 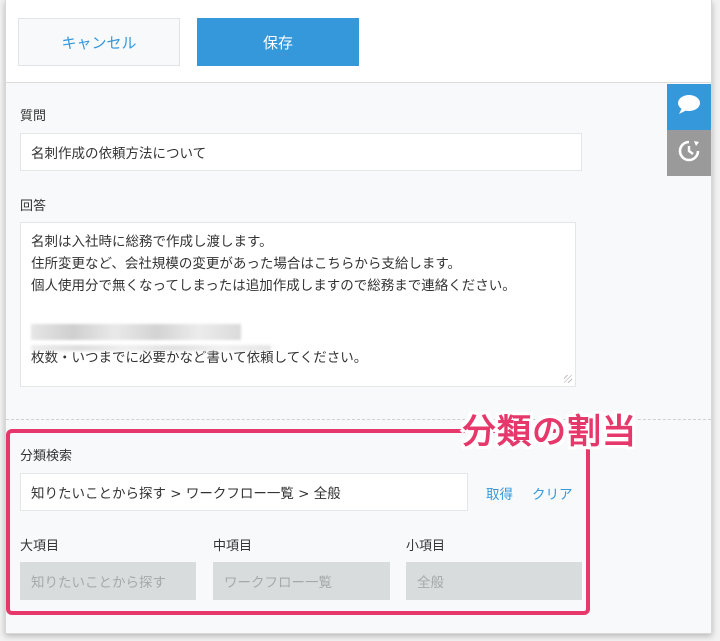 I want to click on comment-icon, so click(x=689, y=107).